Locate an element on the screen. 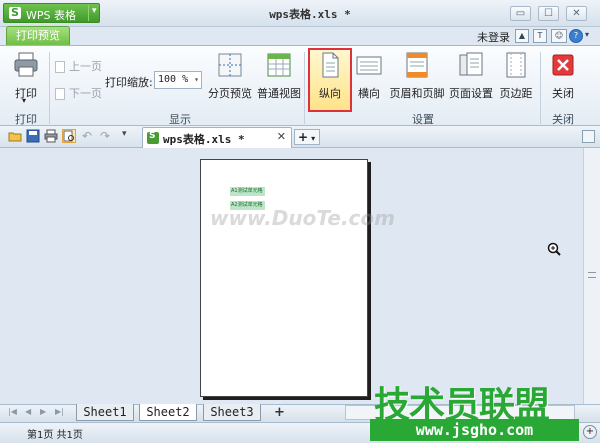  page-status: 第1页 共1页 is located at coordinates (55, 435).